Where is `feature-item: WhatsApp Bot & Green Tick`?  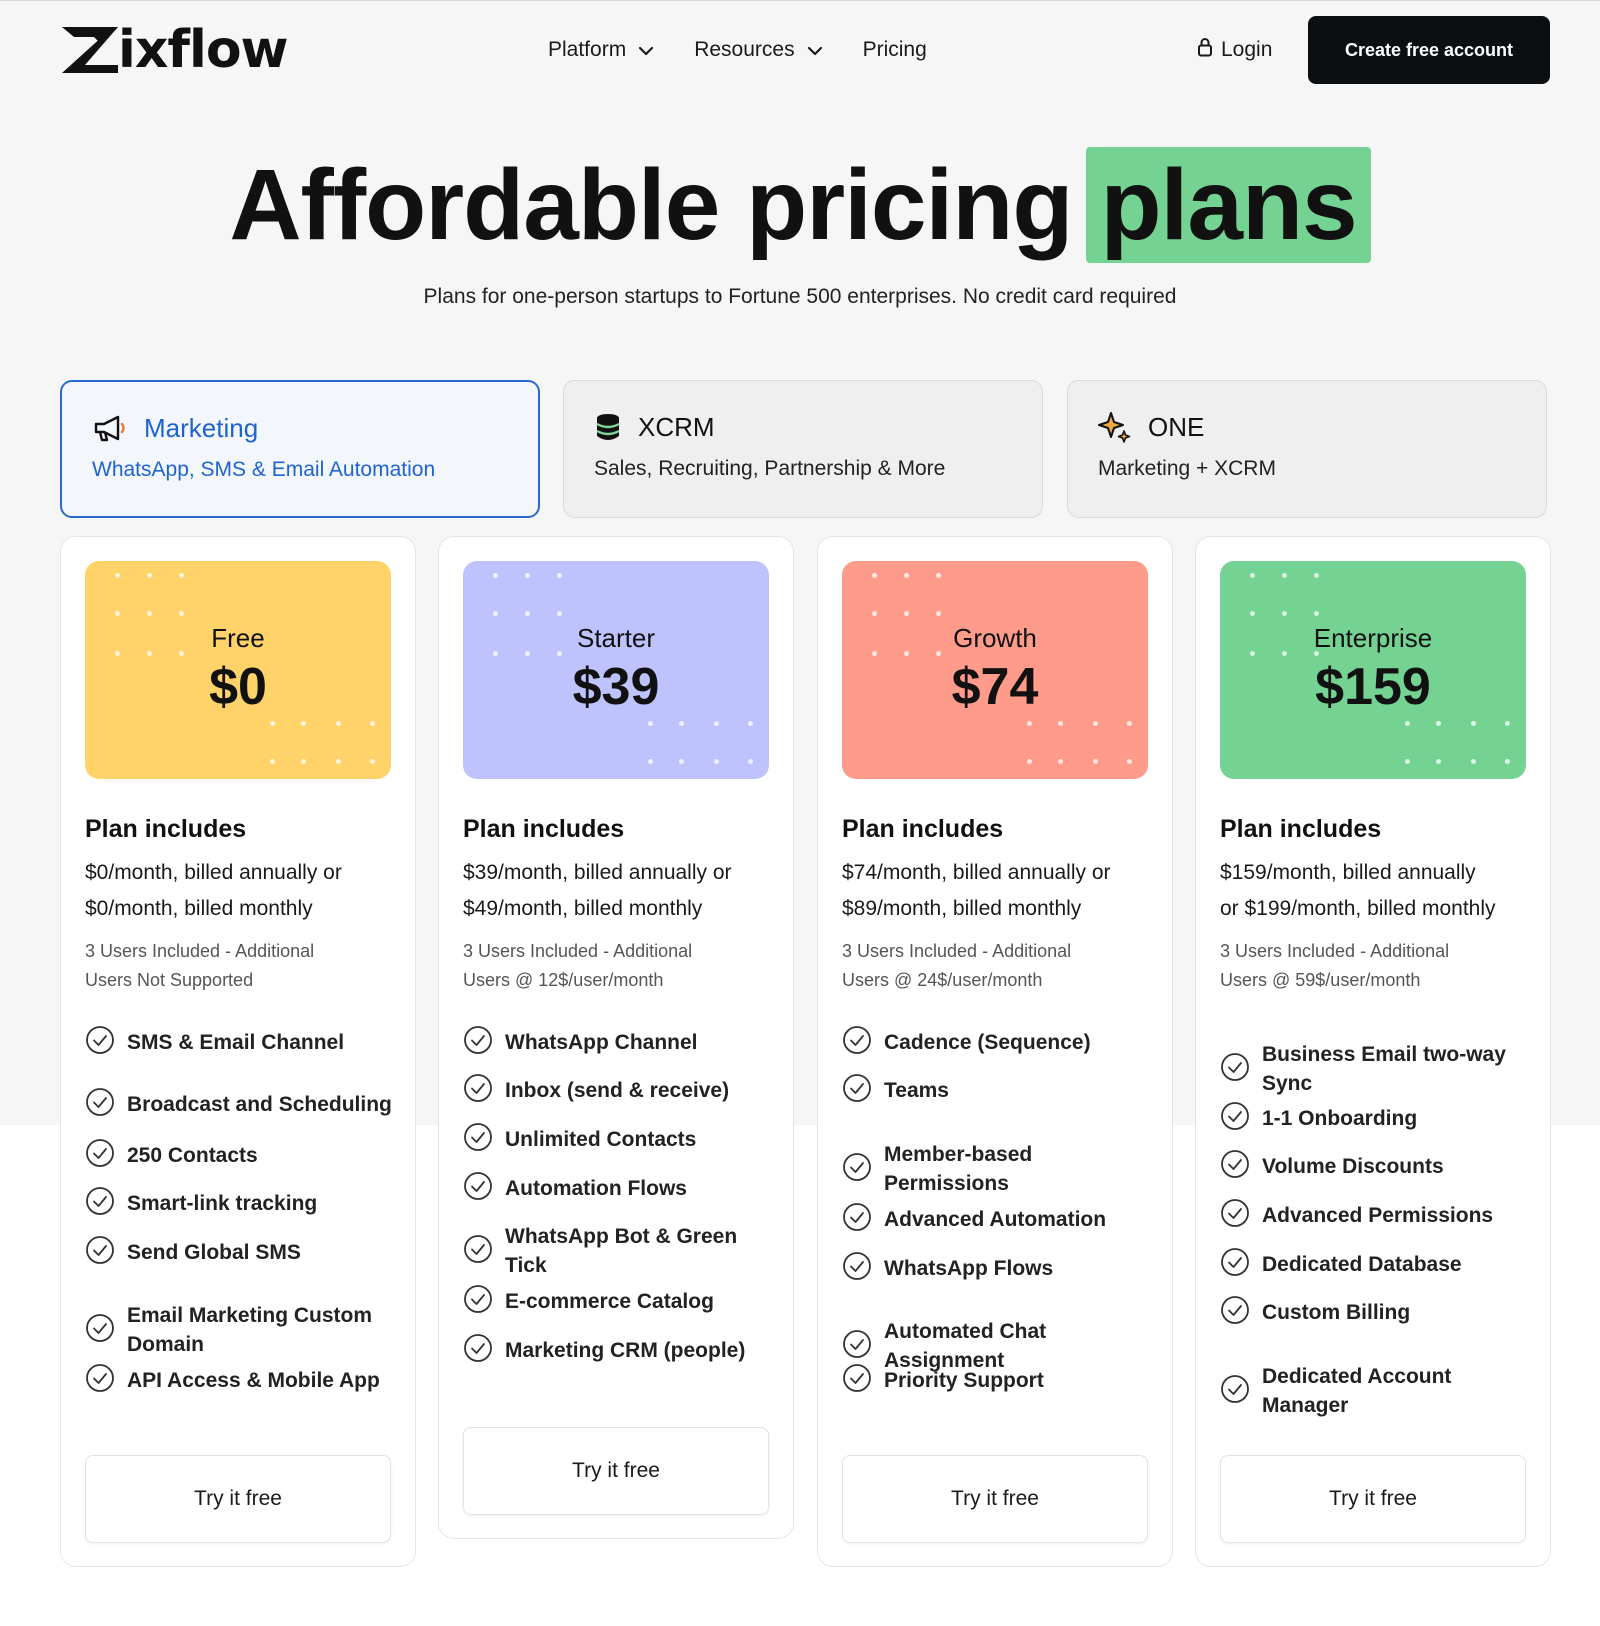 feature-item: WhatsApp Bot & Green Tick is located at coordinates (619, 1251).